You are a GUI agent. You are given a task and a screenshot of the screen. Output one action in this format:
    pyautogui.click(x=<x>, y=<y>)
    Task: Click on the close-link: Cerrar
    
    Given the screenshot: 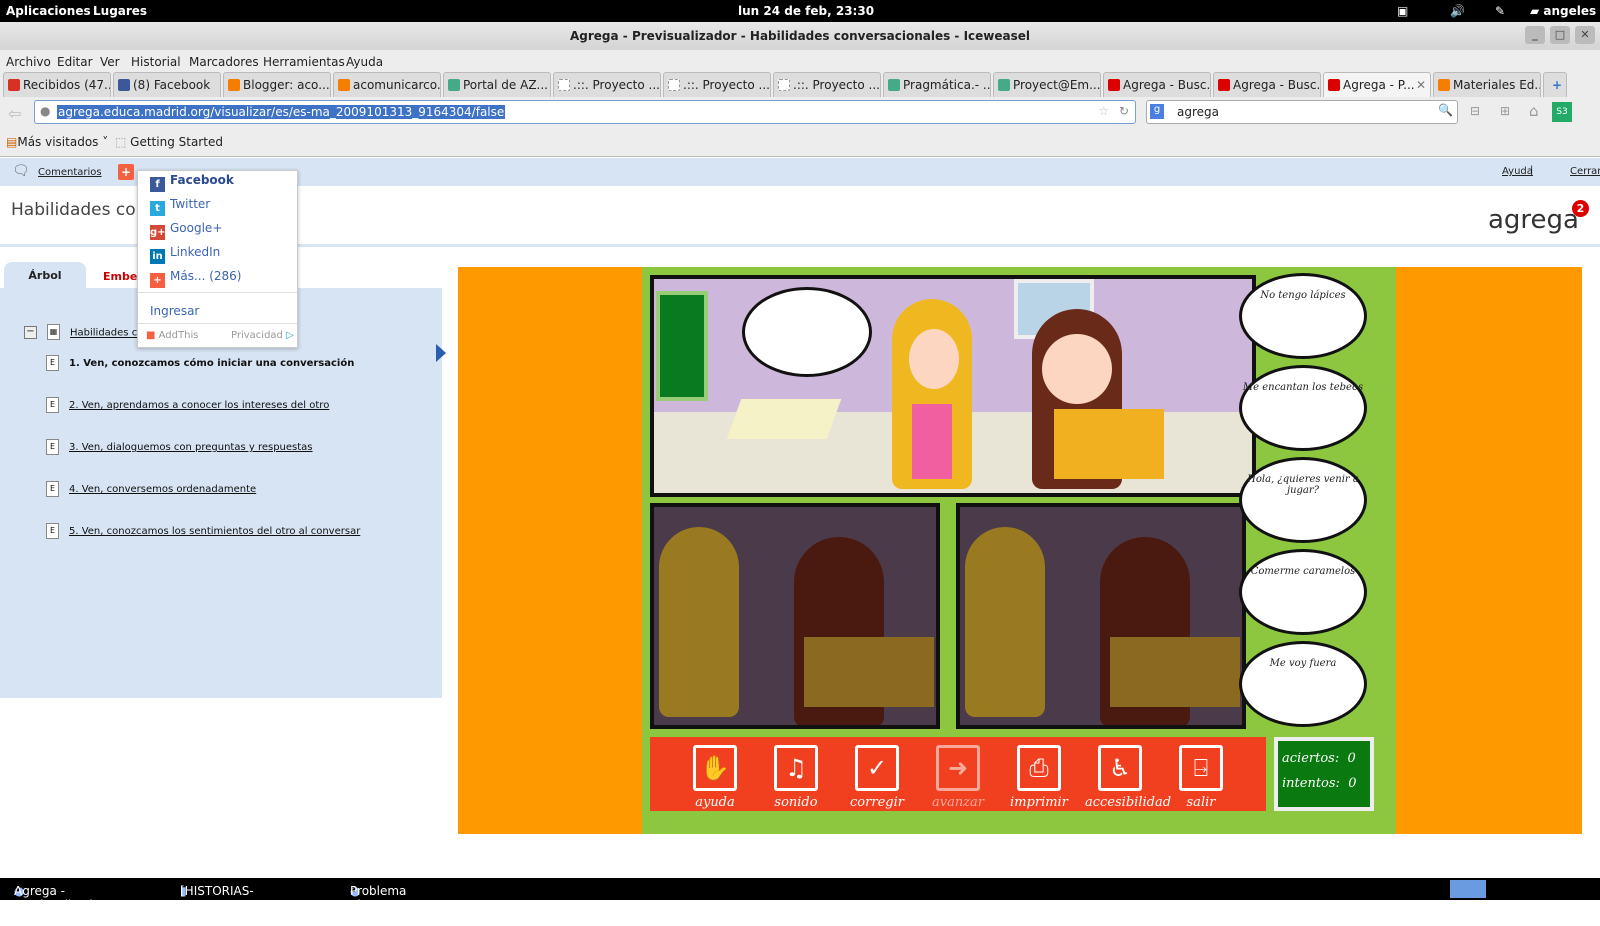 What is the action you would take?
    pyautogui.click(x=1585, y=171)
    